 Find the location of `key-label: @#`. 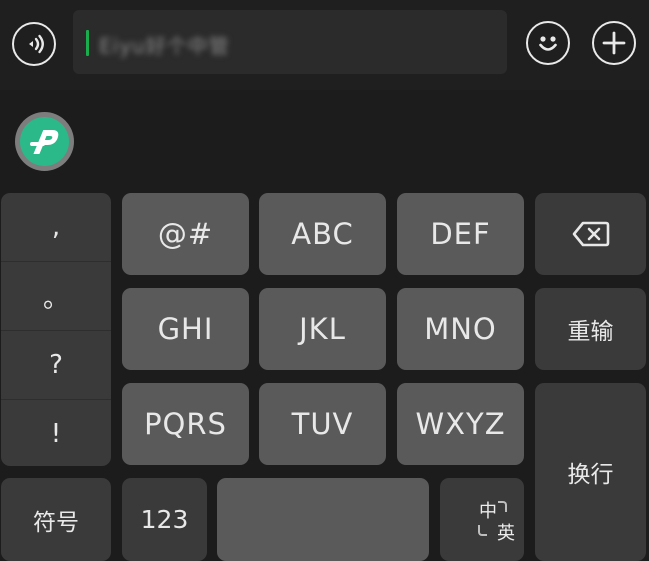

key-label: @# is located at coordinates (185, 234).